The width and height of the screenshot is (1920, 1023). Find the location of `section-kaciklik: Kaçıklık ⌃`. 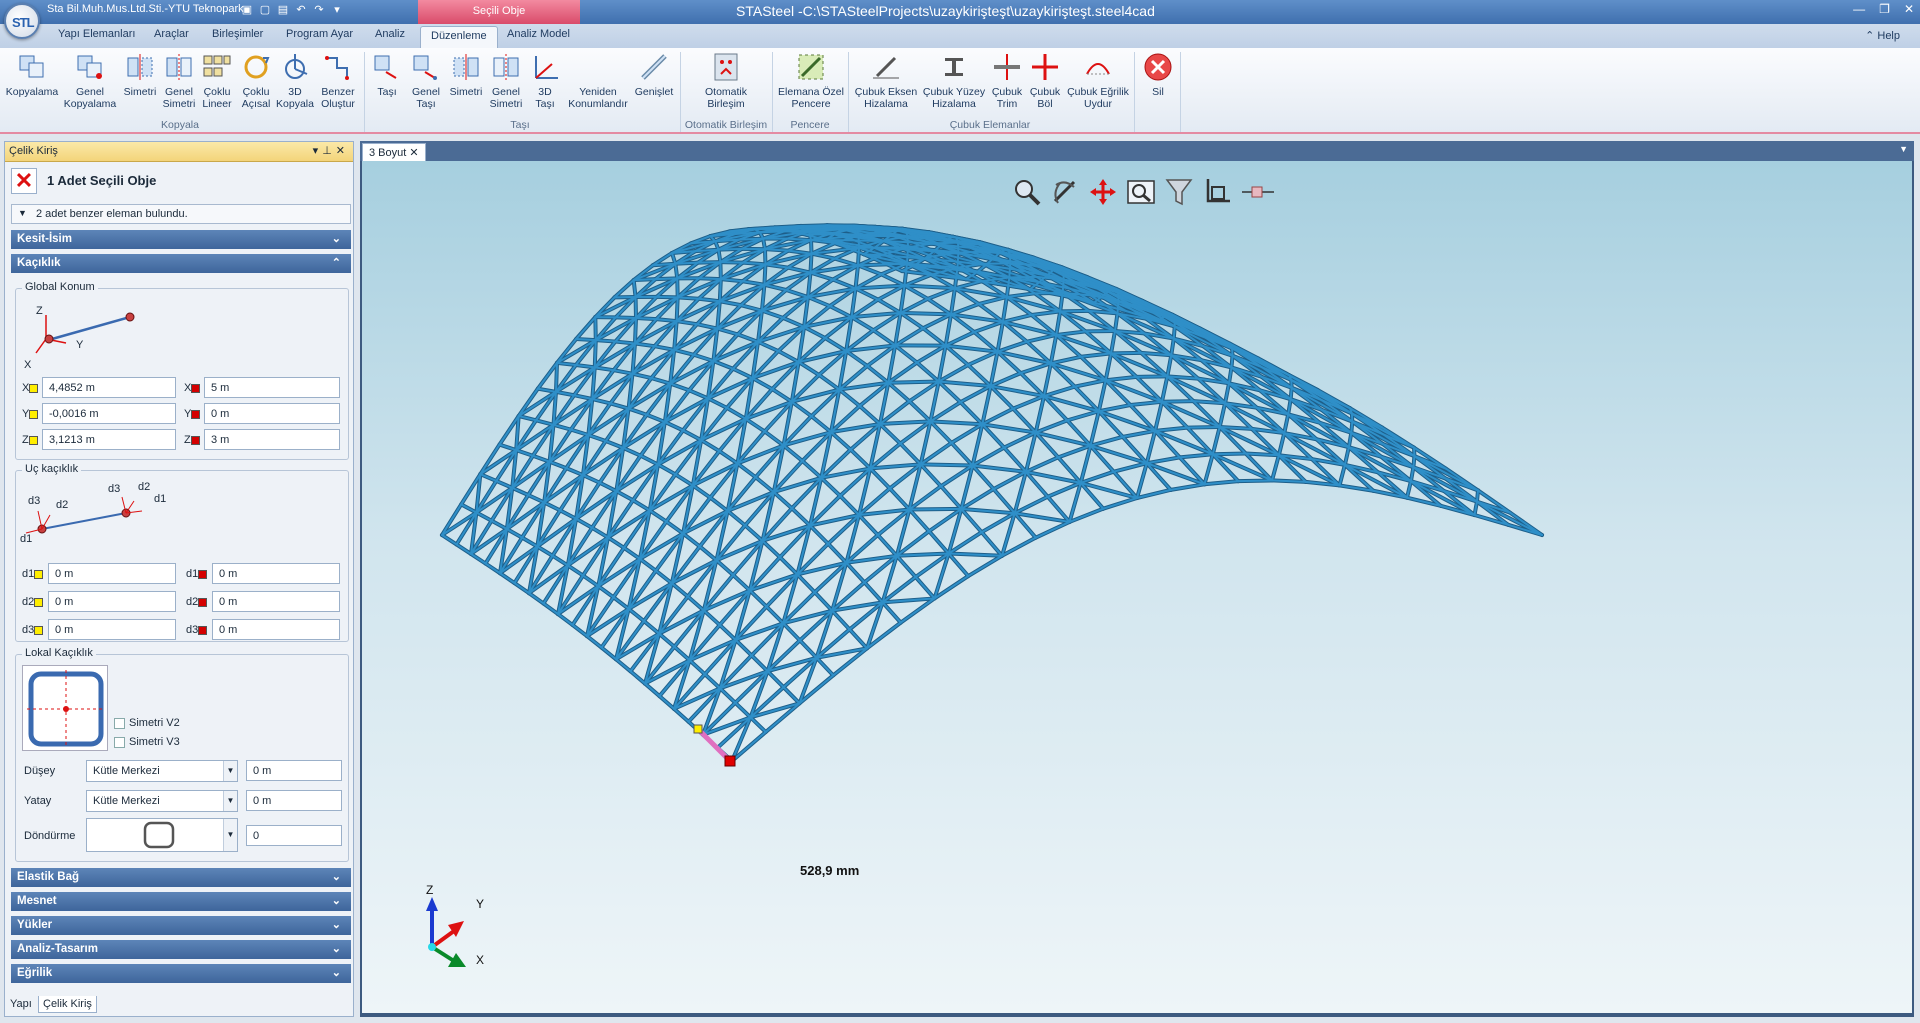

section-kaciklik: Kaçıklık ⌃ is located at coordinates (181, 263).